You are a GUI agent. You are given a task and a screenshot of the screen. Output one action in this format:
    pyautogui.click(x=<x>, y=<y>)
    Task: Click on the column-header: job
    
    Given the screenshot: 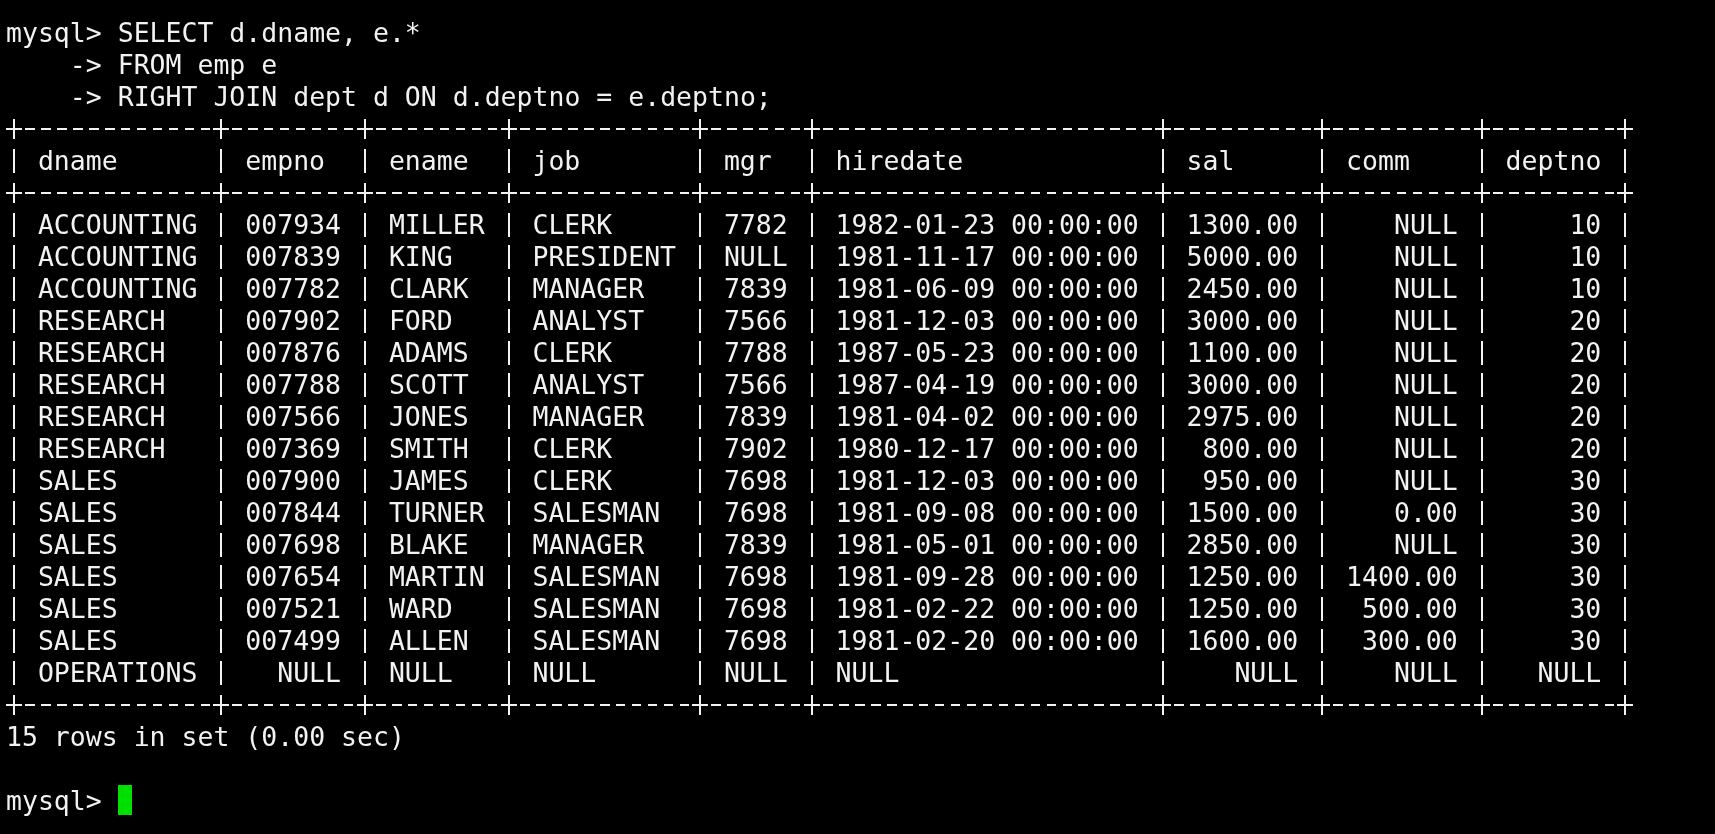 What is the action you would take?
    pyautogui.click(x=556, y=161)
    